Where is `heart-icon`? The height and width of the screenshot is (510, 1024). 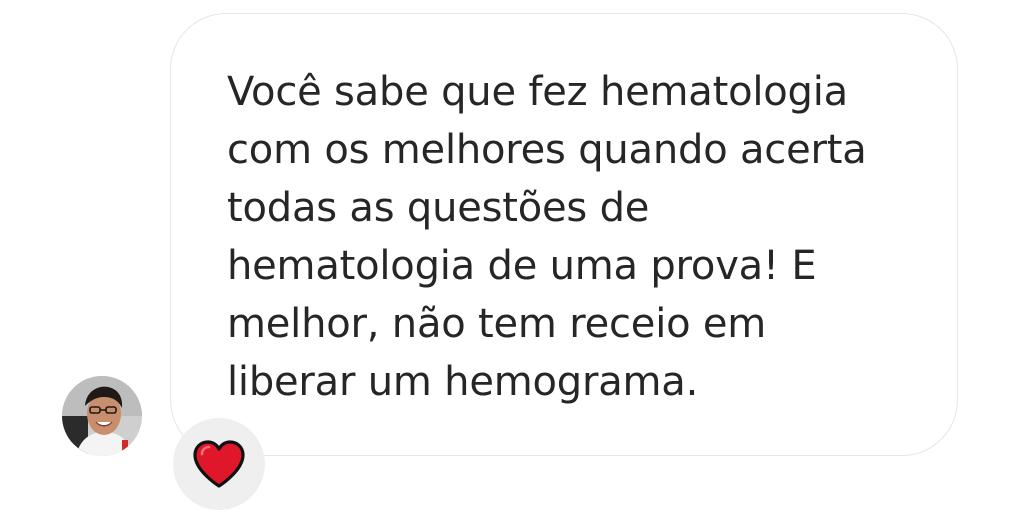 heart-icon is located at coordinates (219, 464).